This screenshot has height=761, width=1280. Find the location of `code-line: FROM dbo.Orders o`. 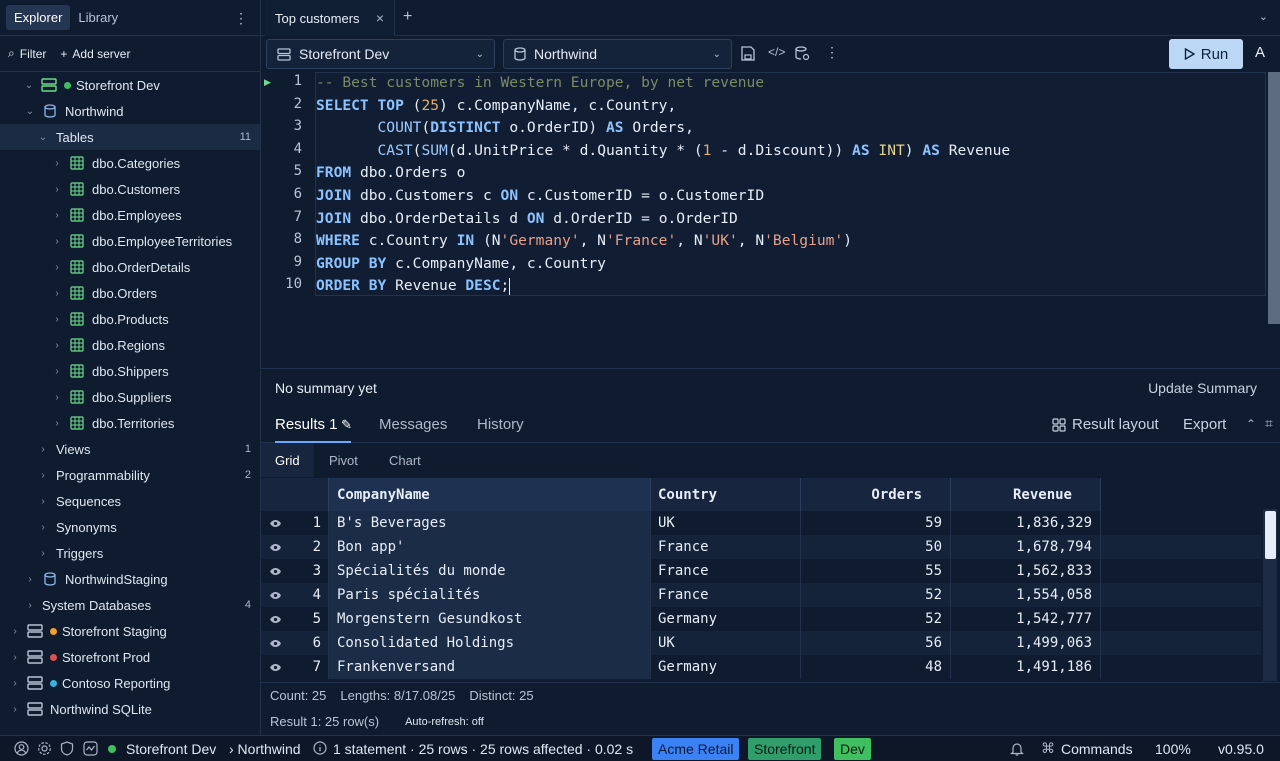

code-line: FROM dbo.Orders o is located at coordinates (390, 173).